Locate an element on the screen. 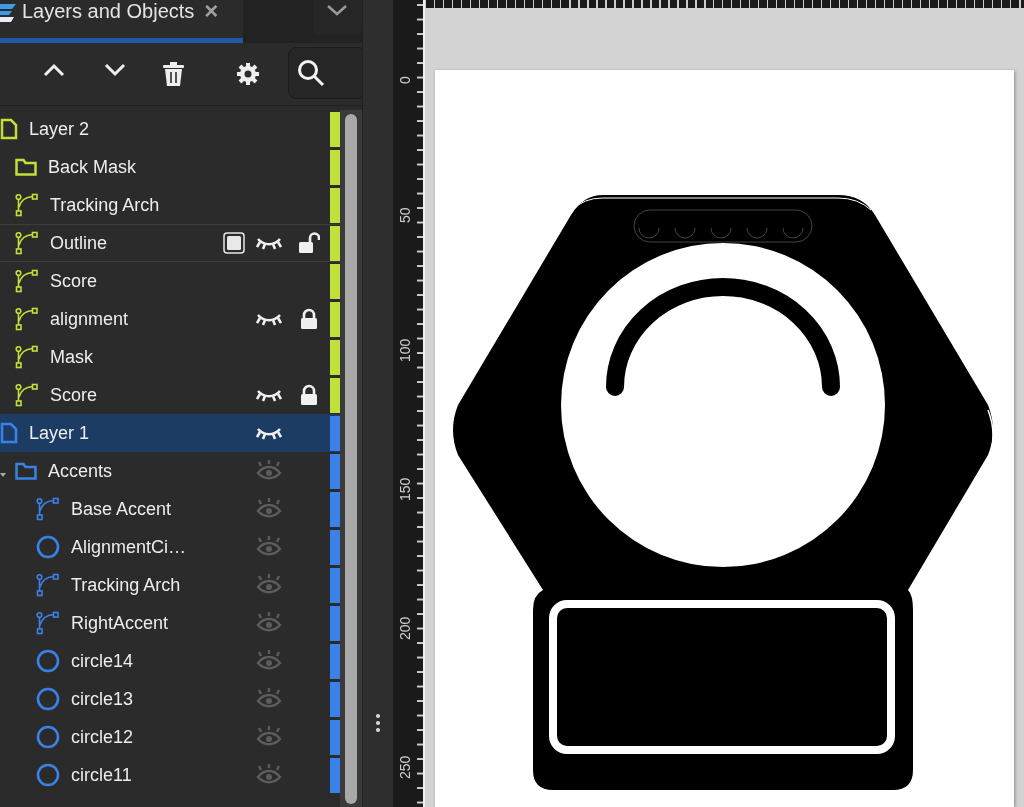 The width and height of the screenshot is (1024, 807). panel-title: Layers and Objects is located at coordinates (108, 11).